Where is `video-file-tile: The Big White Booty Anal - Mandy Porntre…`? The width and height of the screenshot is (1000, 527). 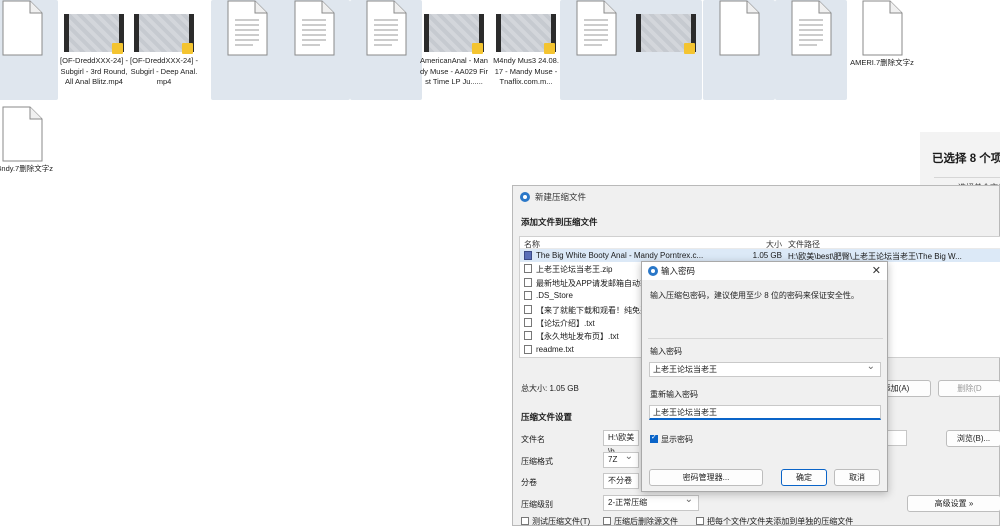
video-file-tile: The Big White Booty Anal - Mandy Porntre… is located at coordinates (666, 50).